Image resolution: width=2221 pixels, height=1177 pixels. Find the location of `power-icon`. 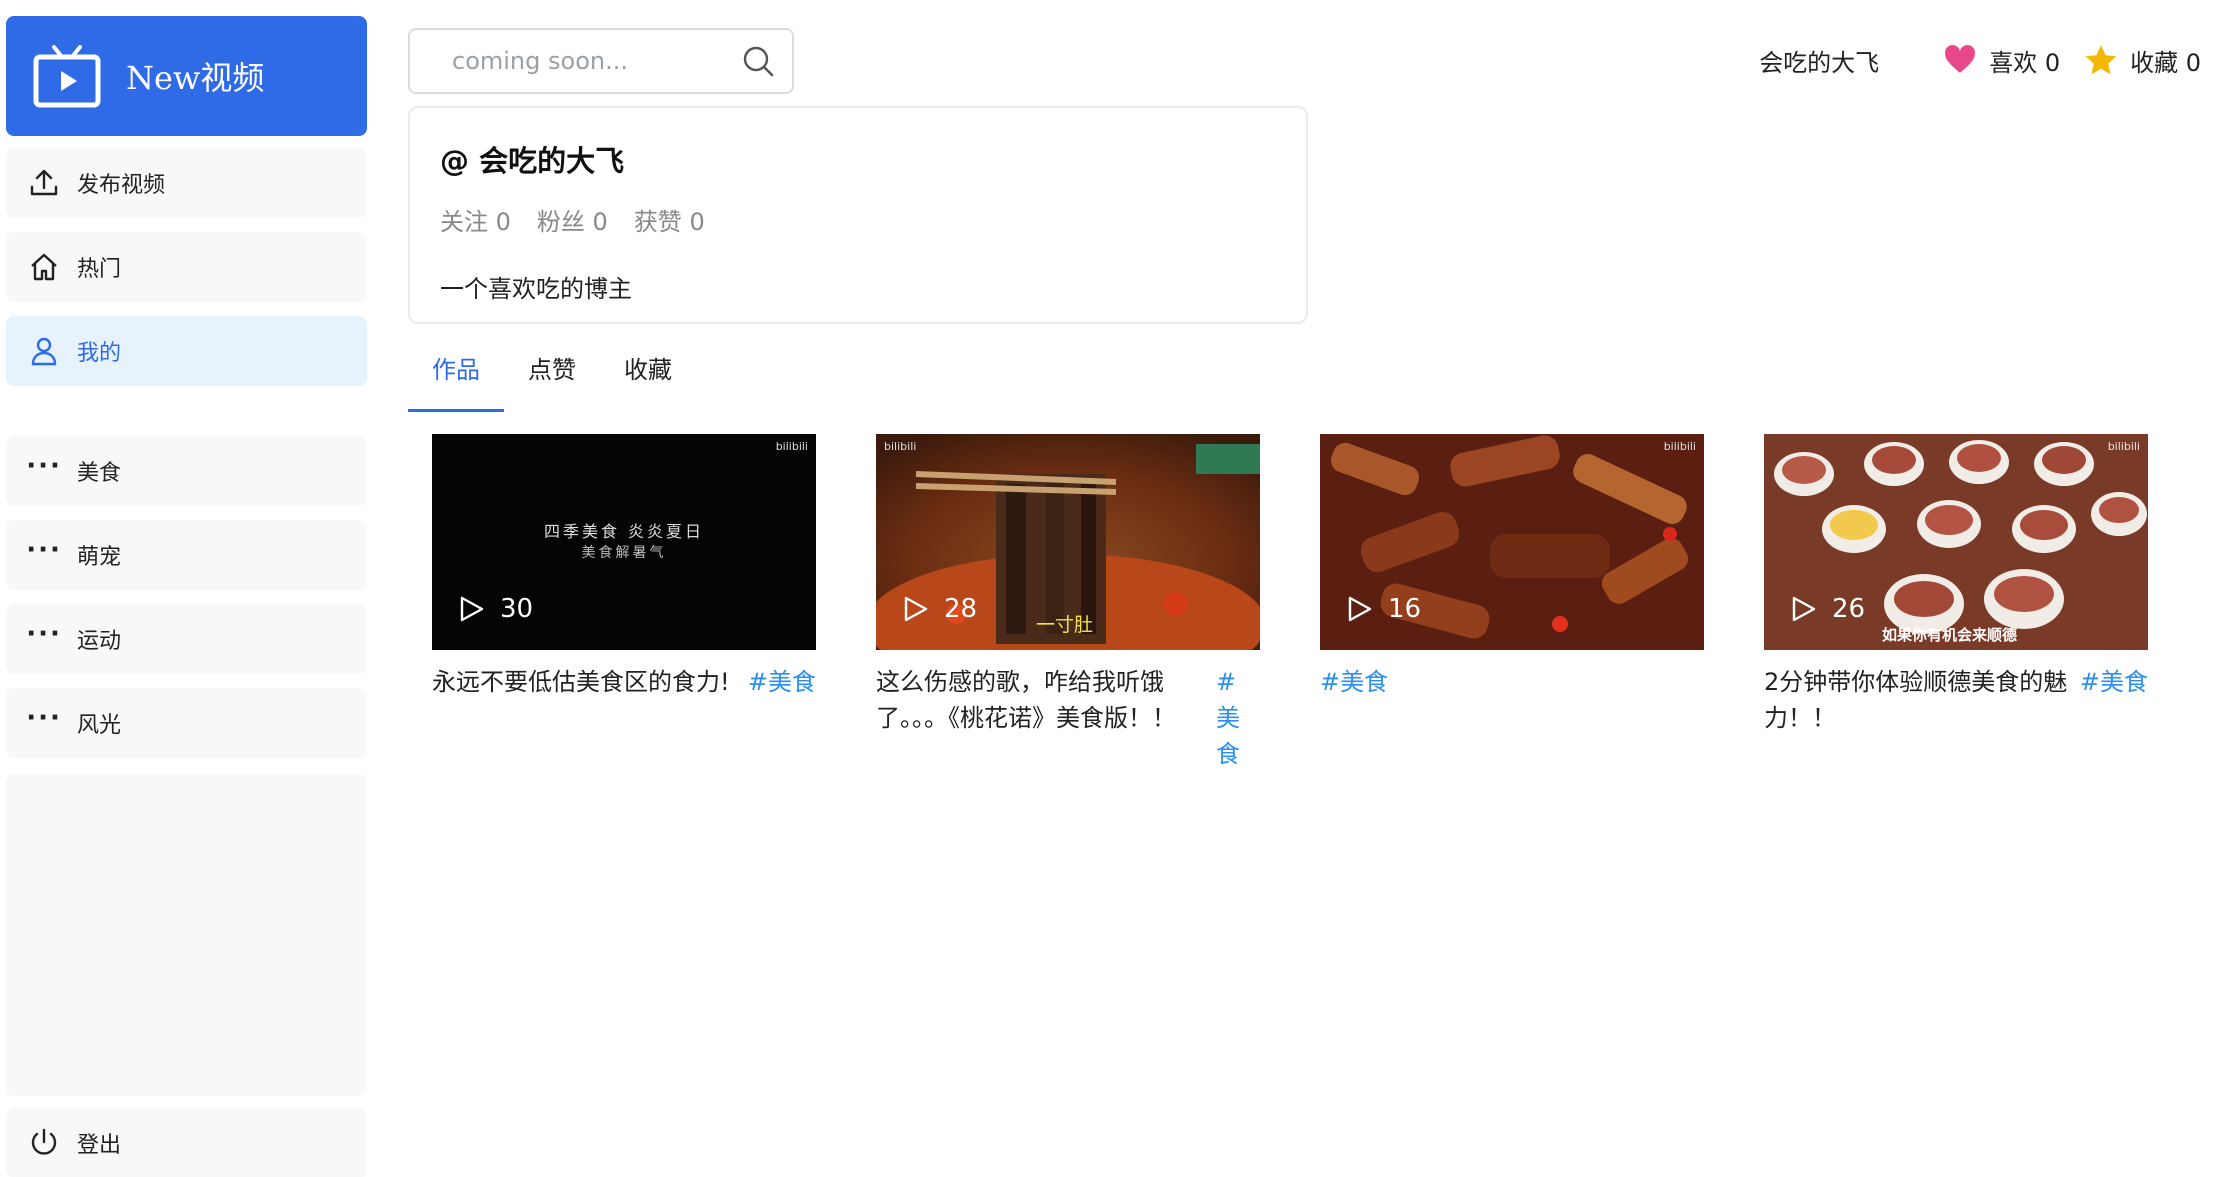

power-icon is located at coordinates (44, 1143).